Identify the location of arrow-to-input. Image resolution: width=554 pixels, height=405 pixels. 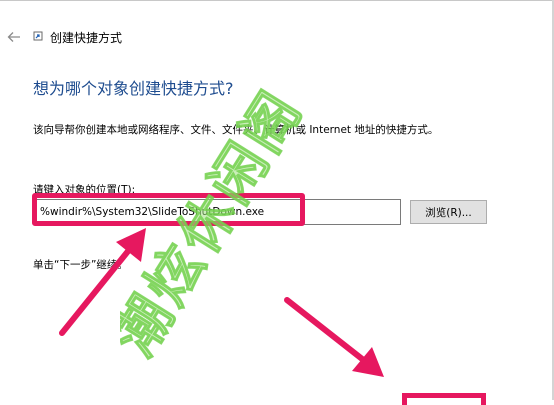
(102, 282).